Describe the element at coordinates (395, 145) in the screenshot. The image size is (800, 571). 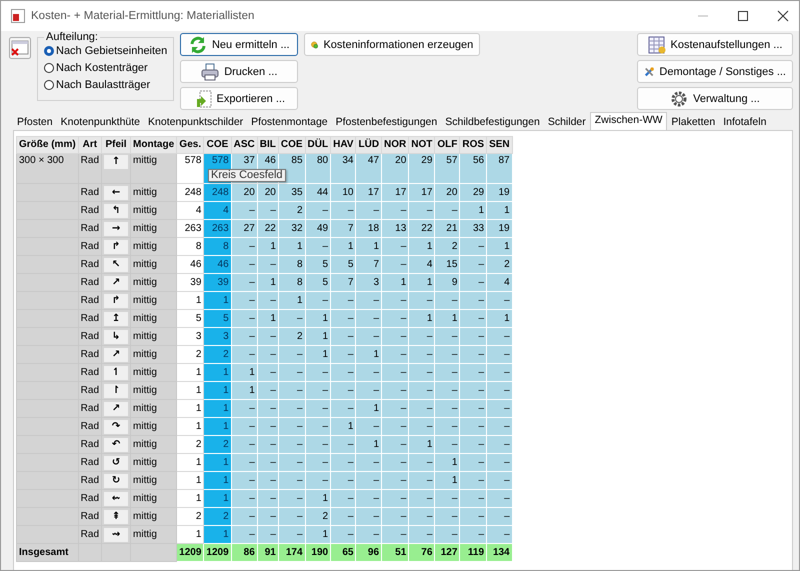
I see `column-header: NOR` at that location.